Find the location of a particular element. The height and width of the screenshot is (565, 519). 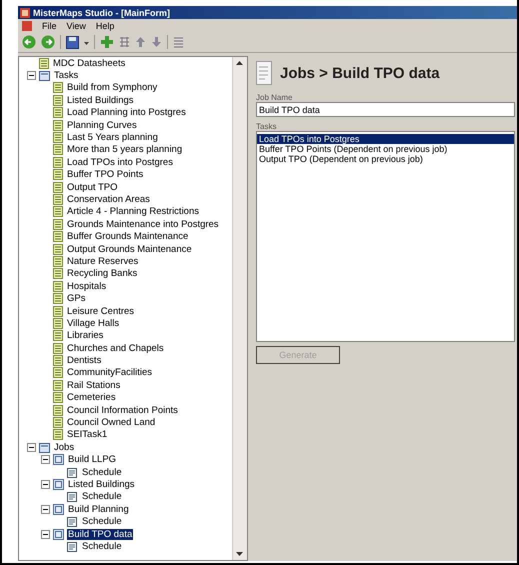

list-icon is located at coordinates (178, 42).